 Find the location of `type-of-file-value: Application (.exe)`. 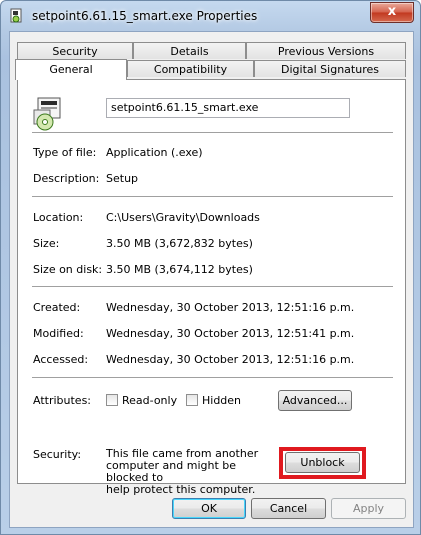

type-of-file-value: Application (.exe) is located at coordinates (154, 152).